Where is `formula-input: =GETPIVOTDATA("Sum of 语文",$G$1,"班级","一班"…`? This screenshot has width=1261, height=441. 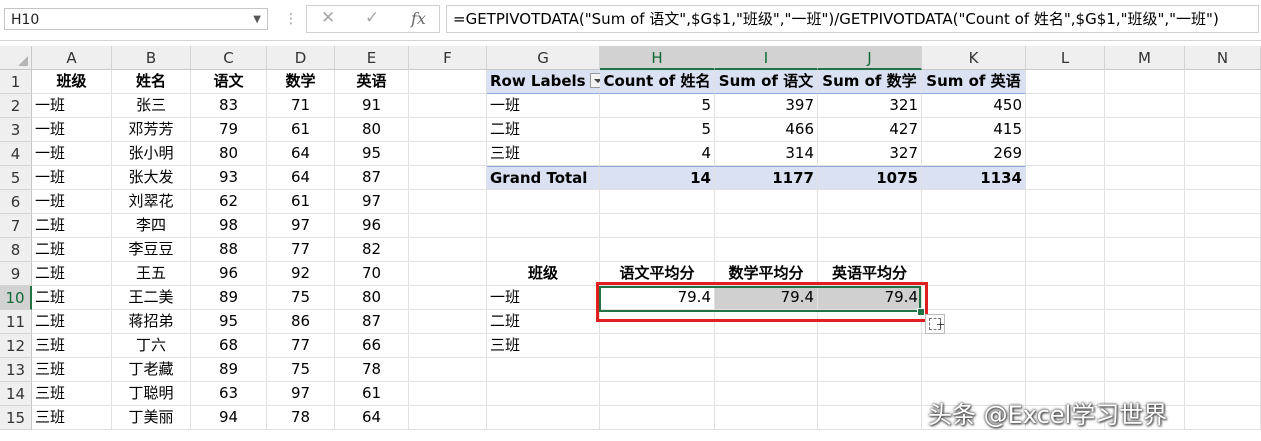 formula-input: =GETPIVOTDATA("Sum of 语文",$G$1,"班级","一班"… is located at coordinates (852, 19).